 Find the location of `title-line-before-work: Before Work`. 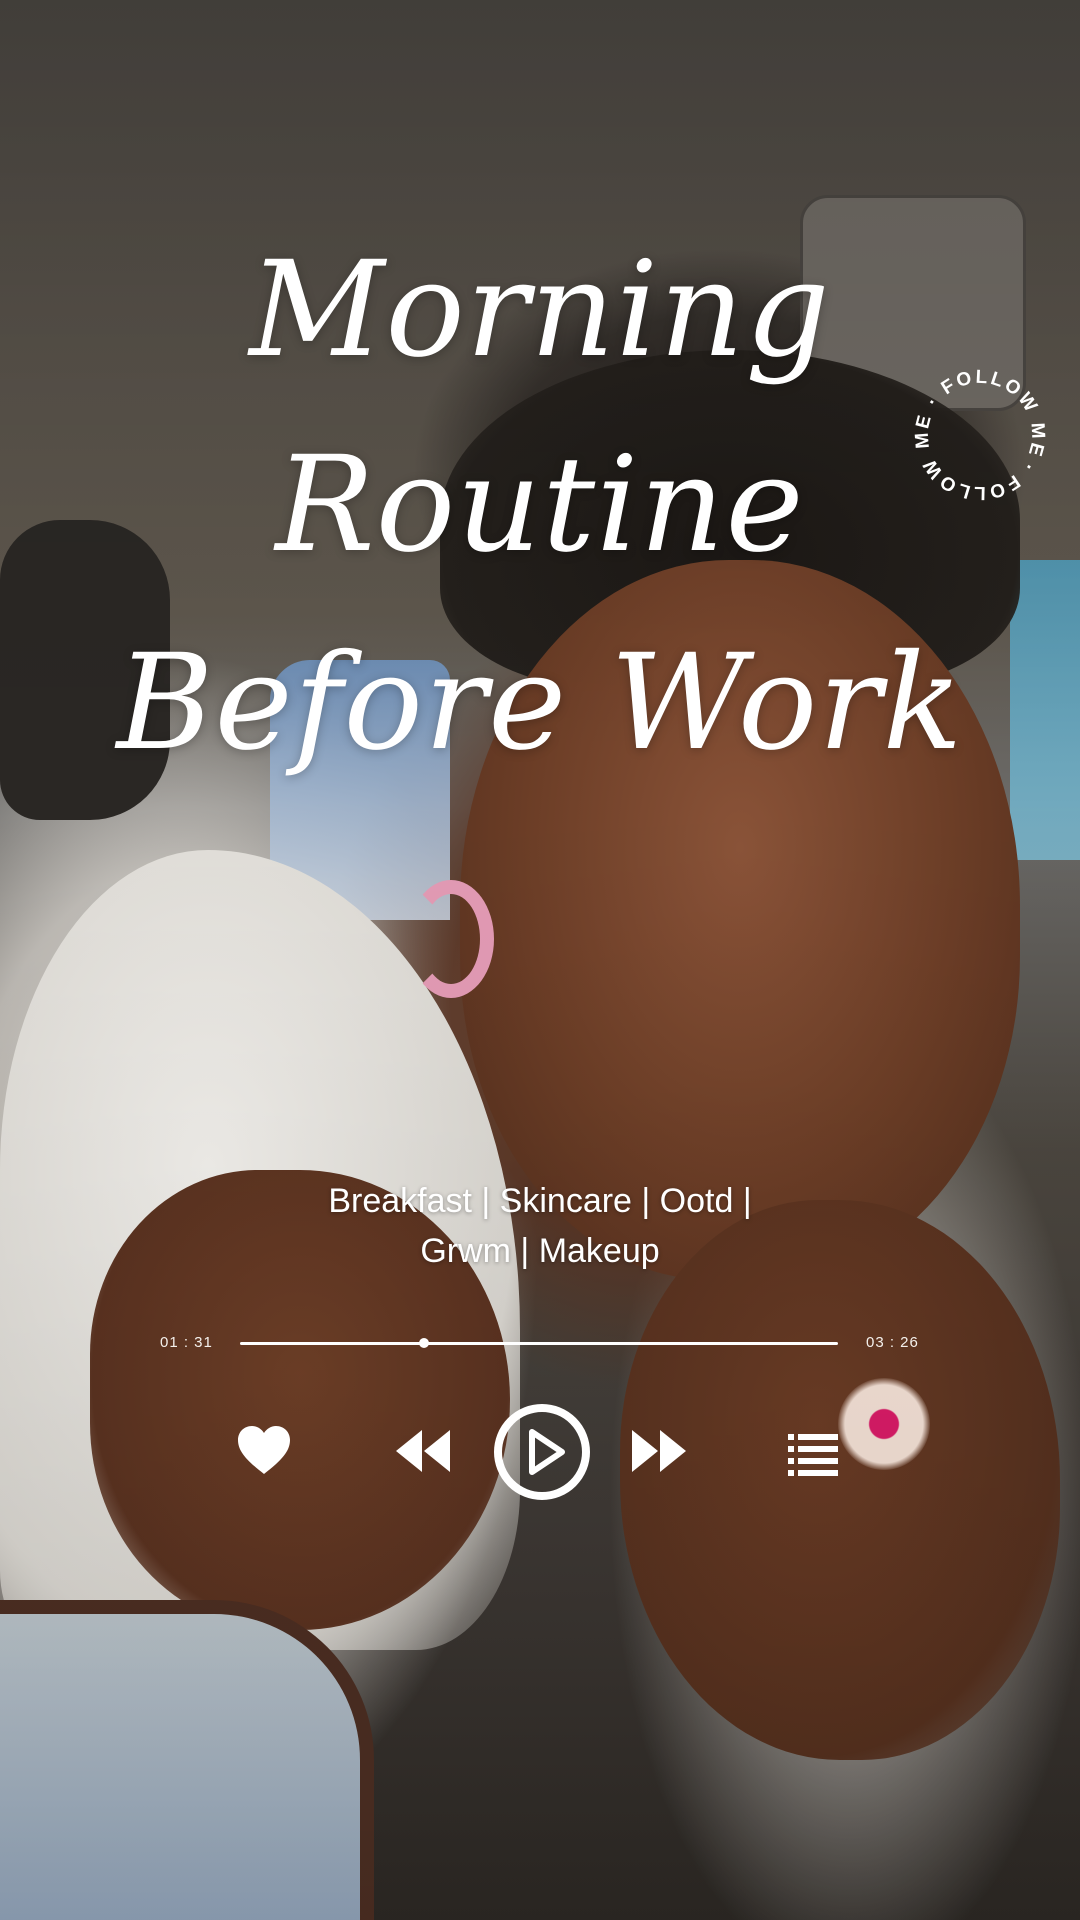

title-line-before-work: Before Work is located at coordinates (540, 703).